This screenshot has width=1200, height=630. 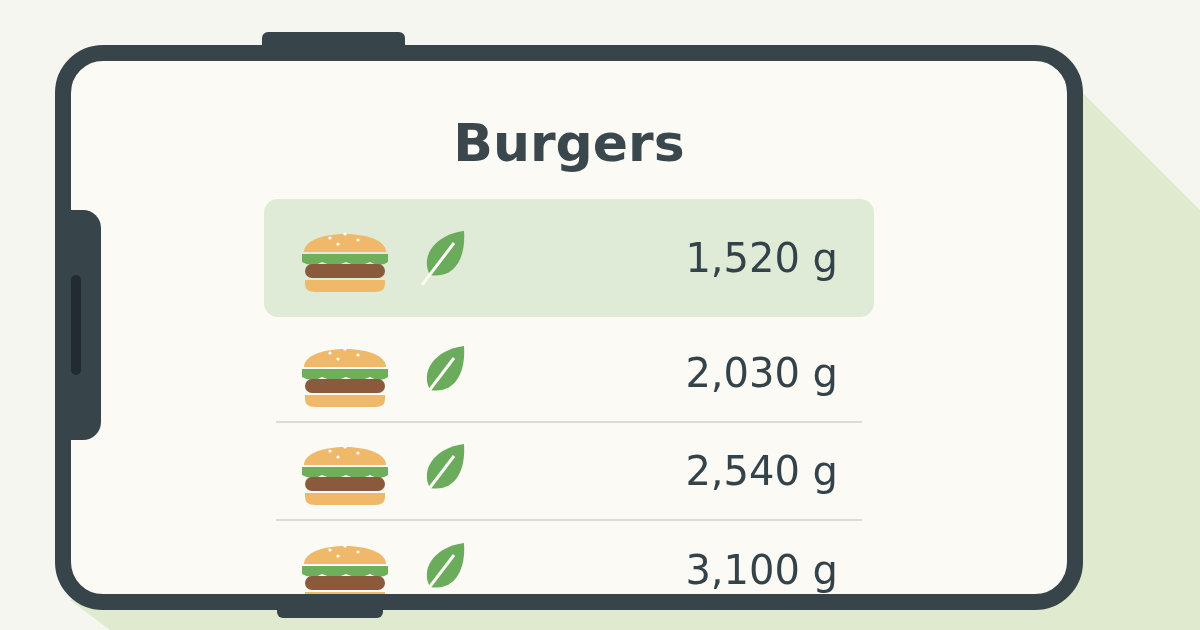 I want to click on list-row: 1,520 g, so click(x=569, y=258).